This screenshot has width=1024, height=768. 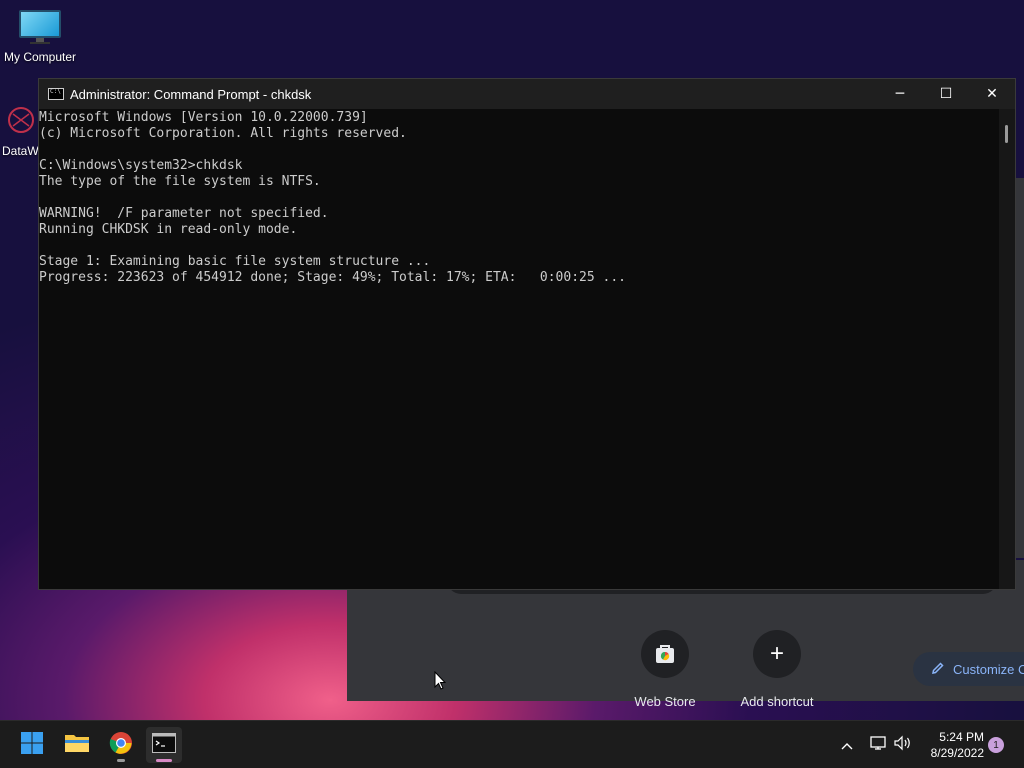 What do you see at coordinates (992, 94) in the screenshot?
I see `close-button: ✕` at bounding box center [992, 94].